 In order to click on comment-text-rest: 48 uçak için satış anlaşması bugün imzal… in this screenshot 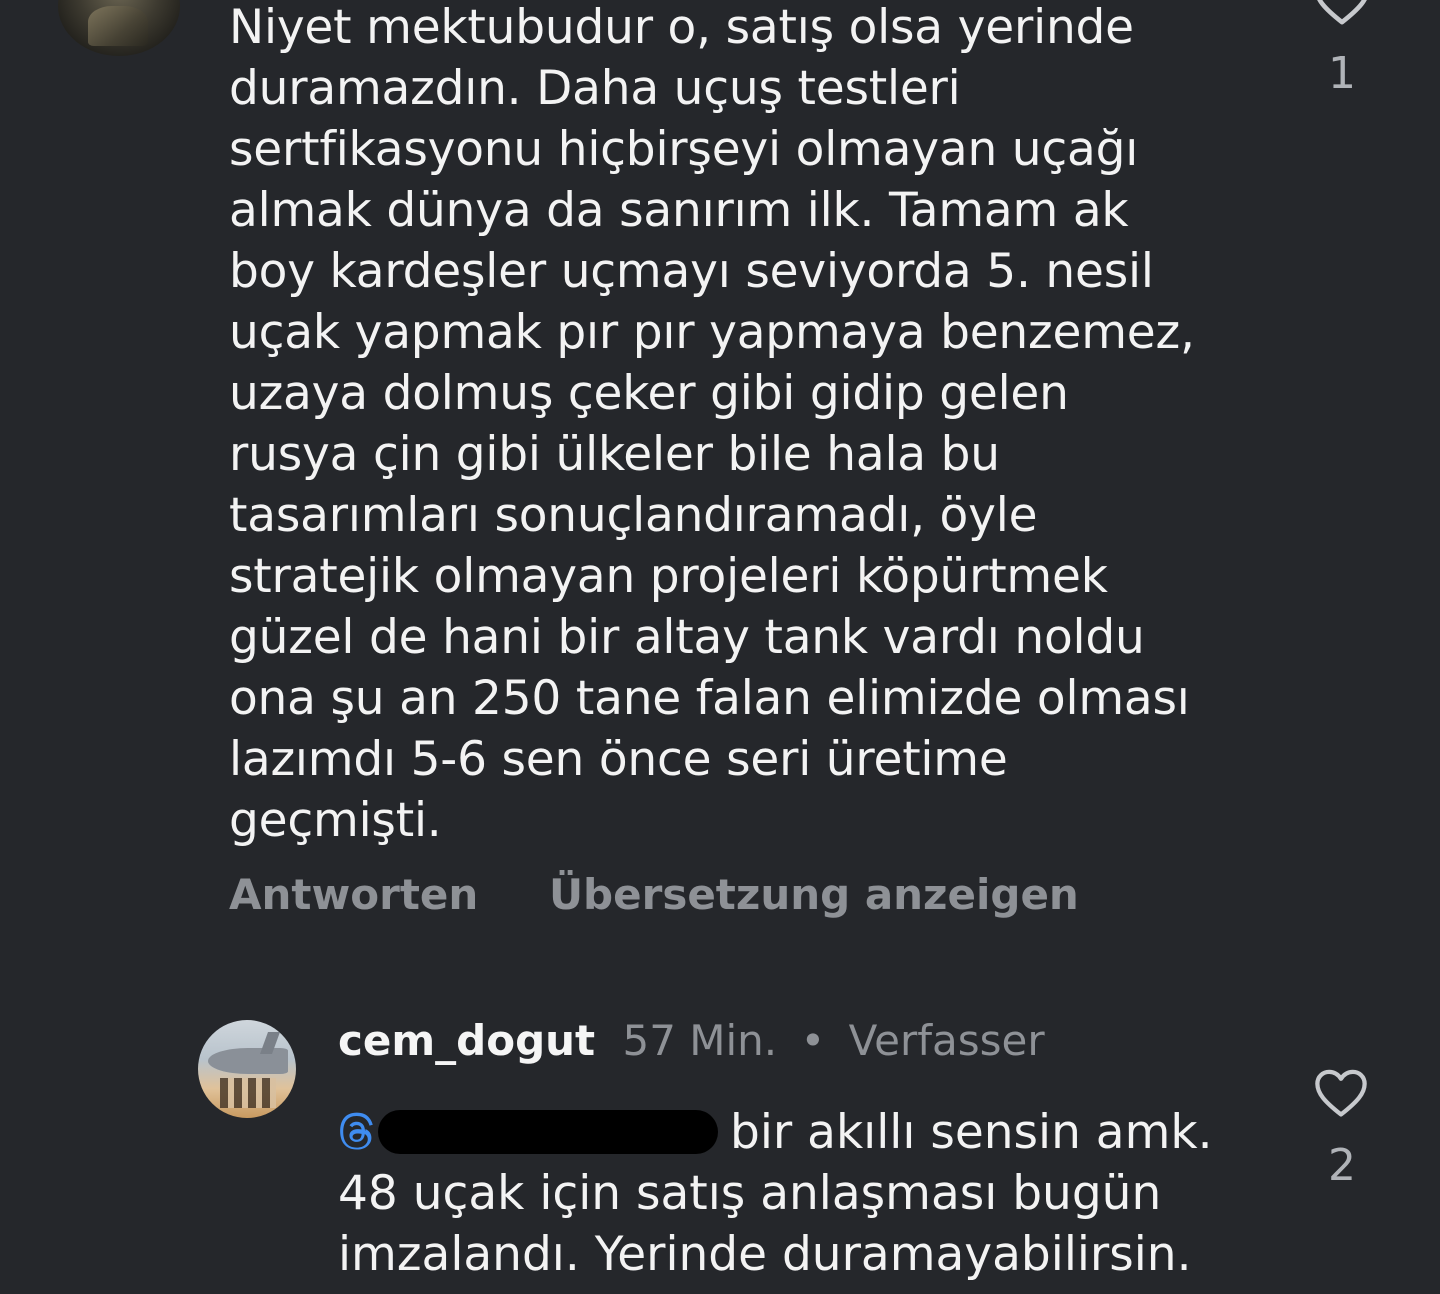, I will do `click(765, 1224)`.